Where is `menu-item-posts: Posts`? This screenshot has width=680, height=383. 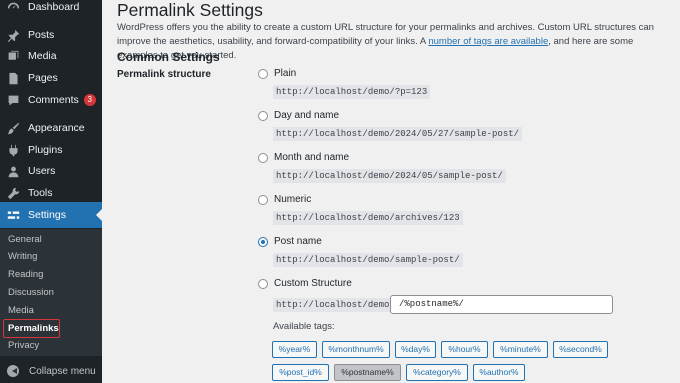
menu-item-posts: Posts is located at coordinates (51, 35).